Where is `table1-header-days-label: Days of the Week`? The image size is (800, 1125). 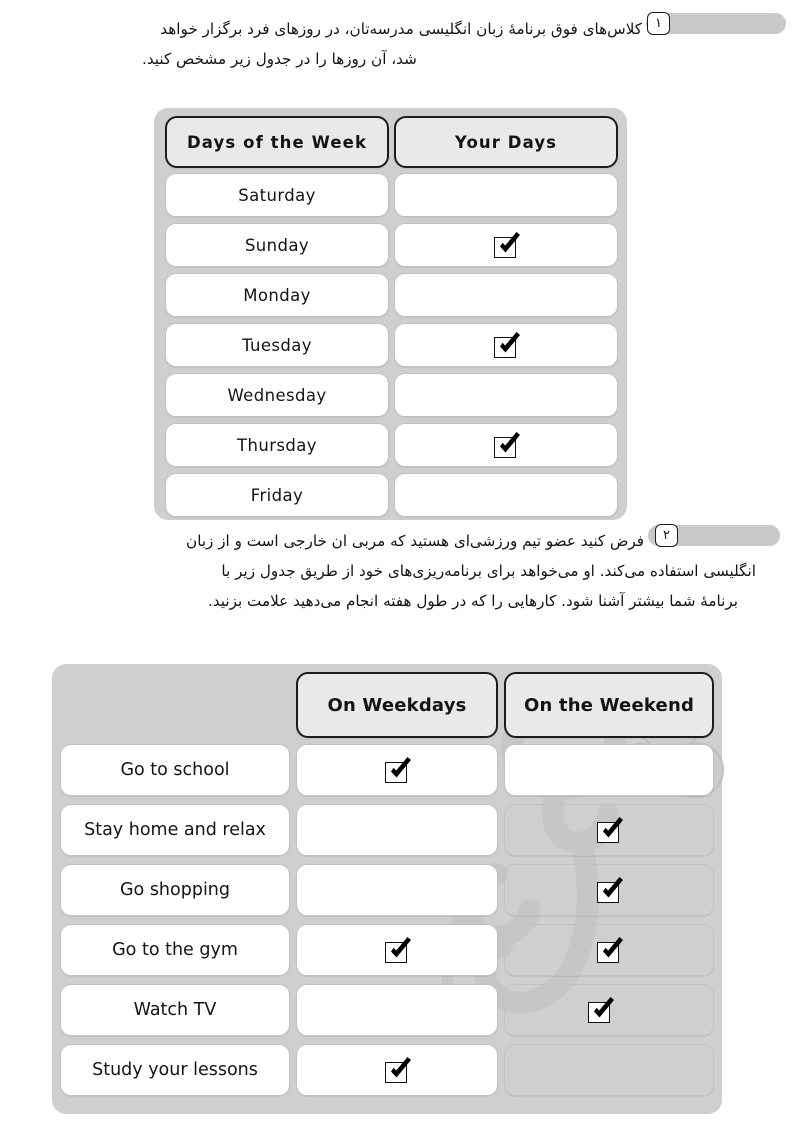
table1-header-days-label: Days of the Week is located at coordinates (277, 142).